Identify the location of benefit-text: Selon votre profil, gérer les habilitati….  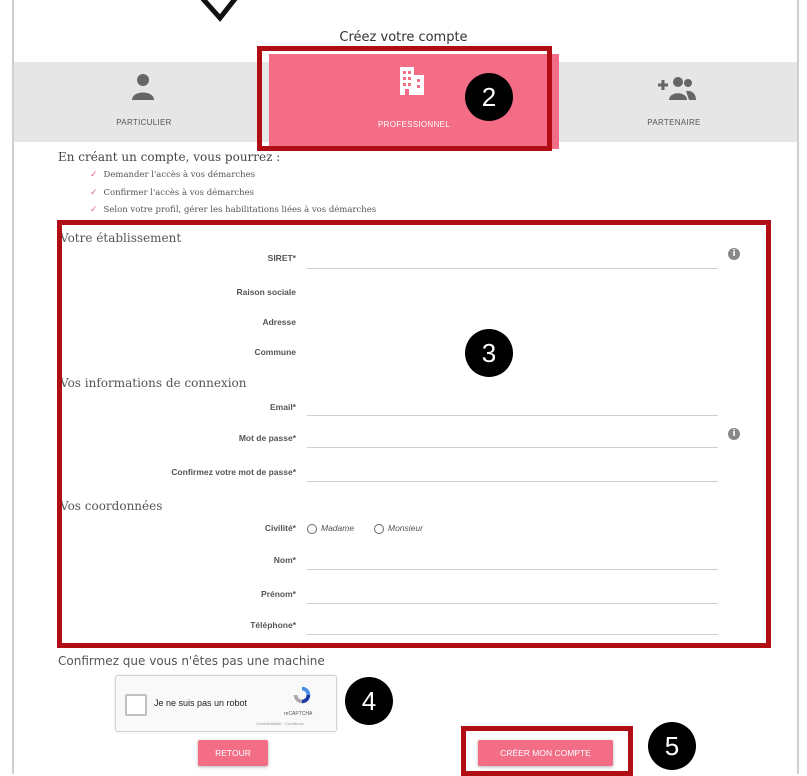
(240, 210).